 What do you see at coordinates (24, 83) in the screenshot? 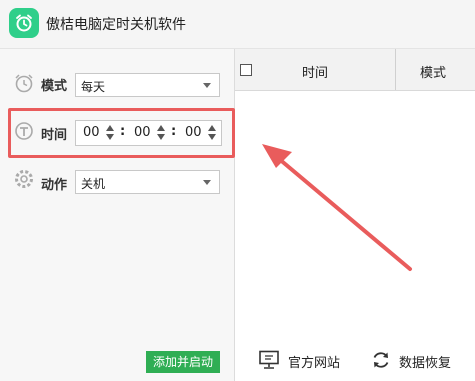
I see `clock-icon` at bounding box center [24, 83].